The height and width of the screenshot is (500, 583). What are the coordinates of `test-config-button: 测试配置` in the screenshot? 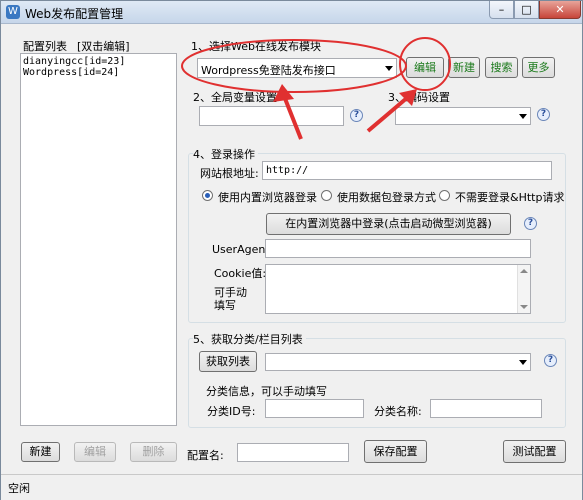 It's located at (534, 451).